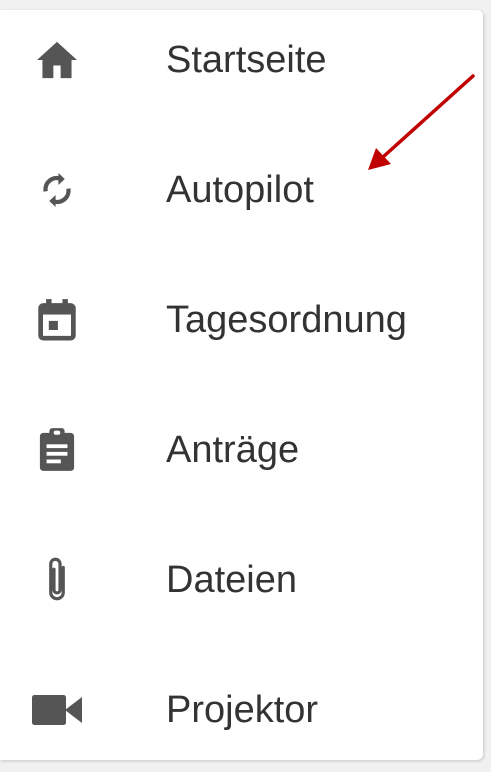 The image size is (491, 772). I want to click on home-icon, so click(57, 60).